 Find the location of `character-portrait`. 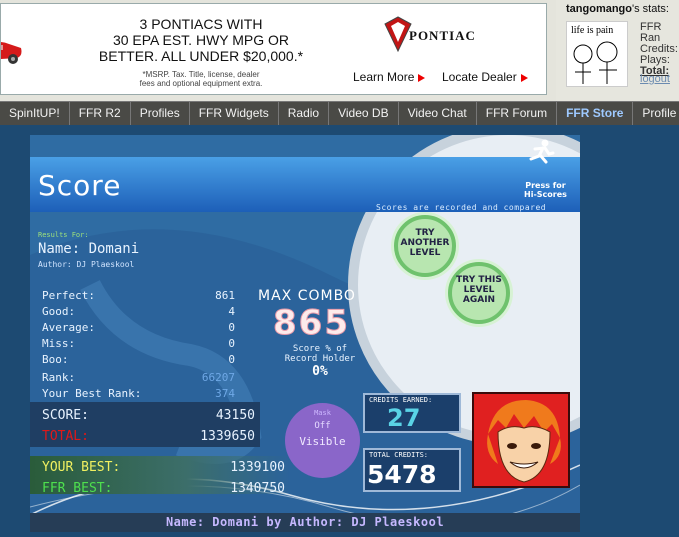

character-portrait is located at coordinates (521, 440).